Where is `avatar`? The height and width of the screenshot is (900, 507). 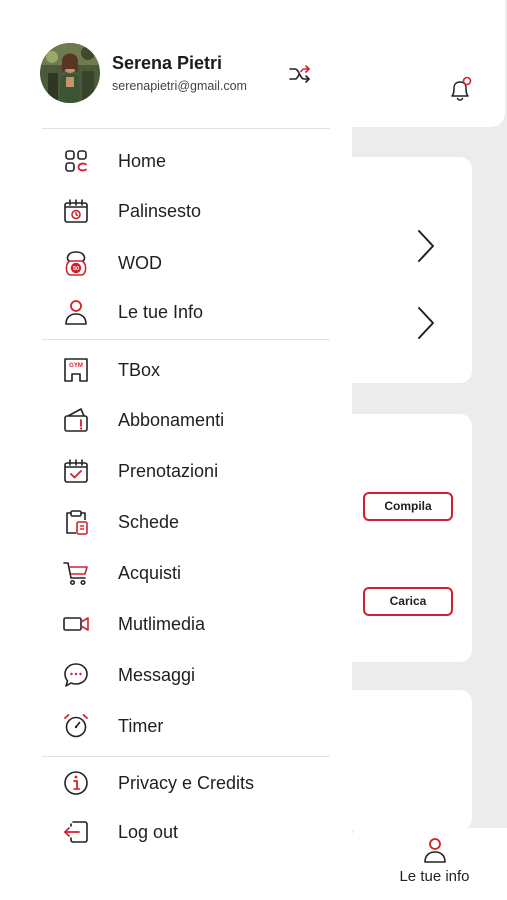
avatar is located at coordinates (70, 73).